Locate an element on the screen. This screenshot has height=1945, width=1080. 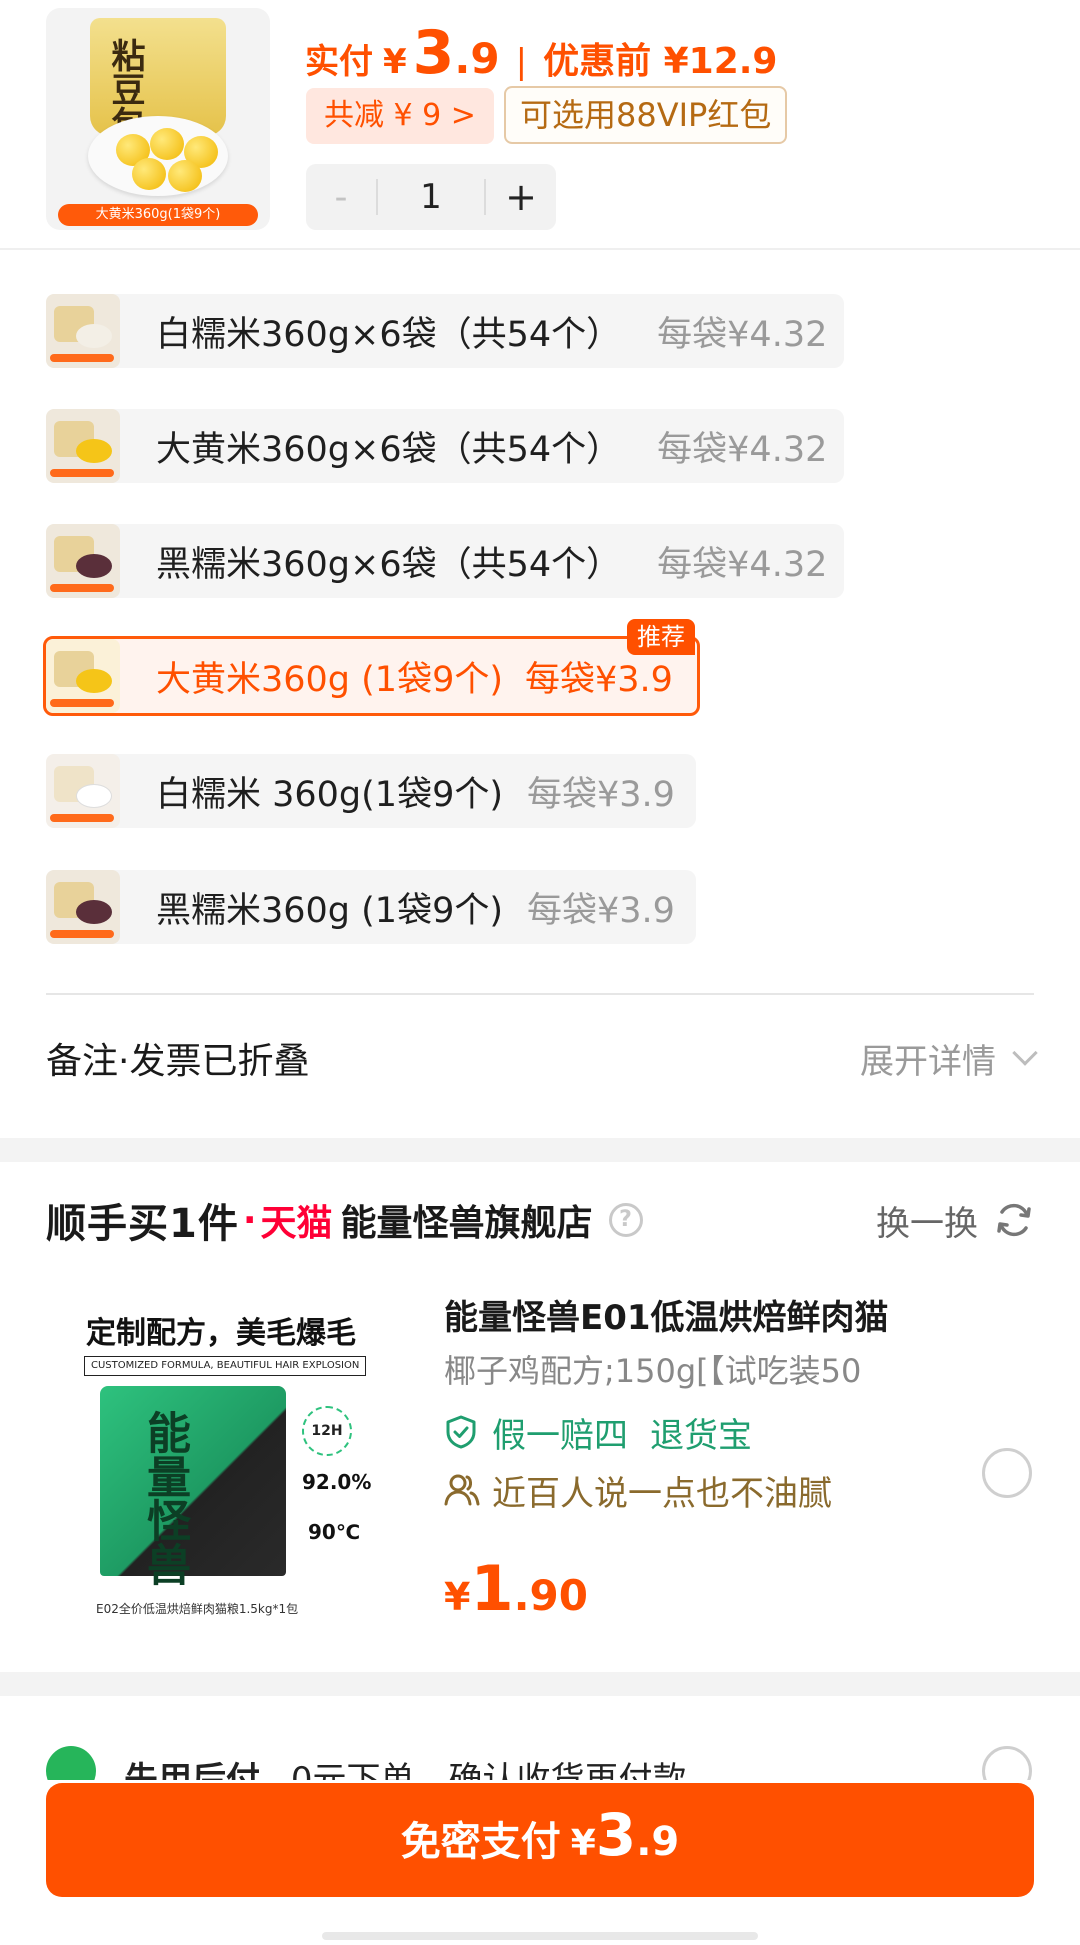
refresh-icon is located at coordinates (1014, 1220).